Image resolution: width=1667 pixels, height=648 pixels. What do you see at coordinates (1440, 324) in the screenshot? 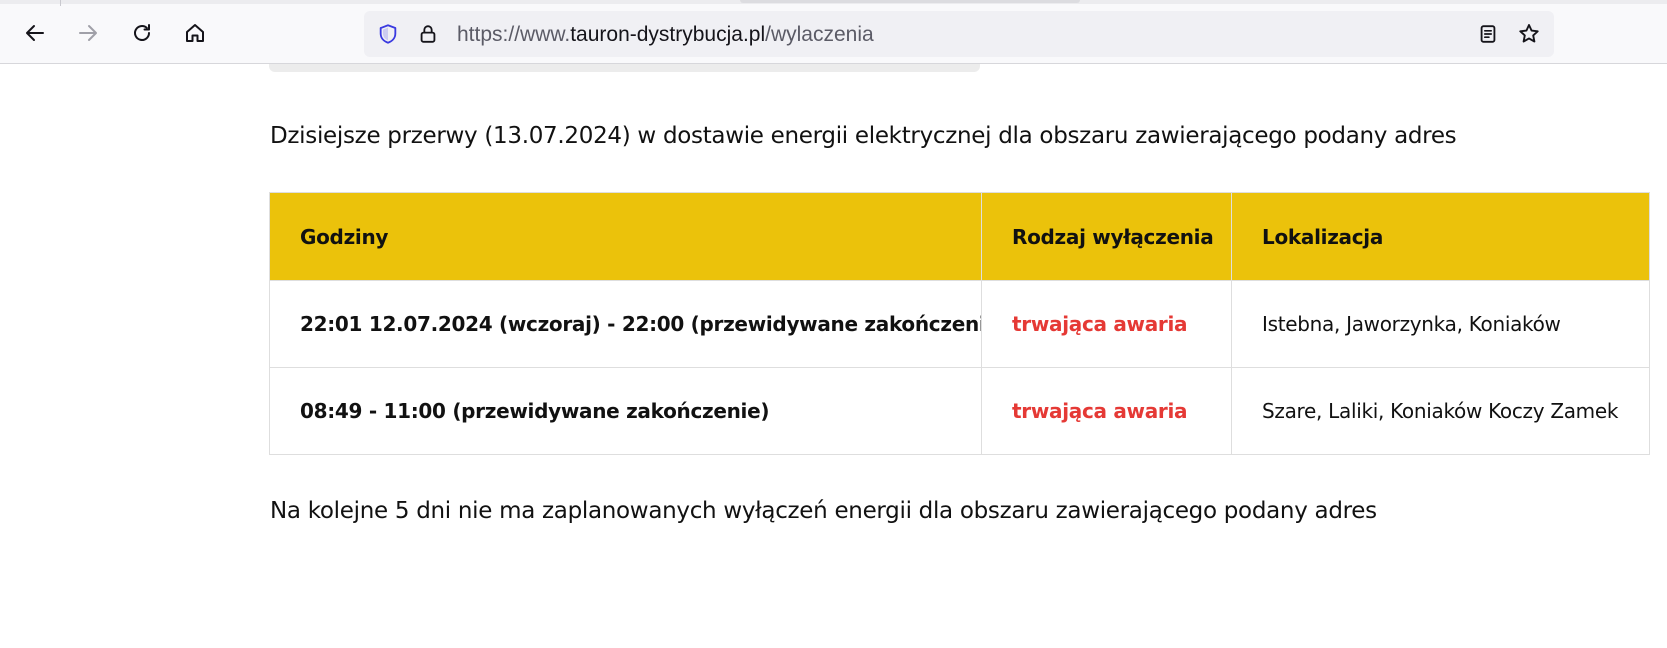
I see `outage-location: Istebna, Jaworzynka, Koniaków` at bounding box center [1440, 324].